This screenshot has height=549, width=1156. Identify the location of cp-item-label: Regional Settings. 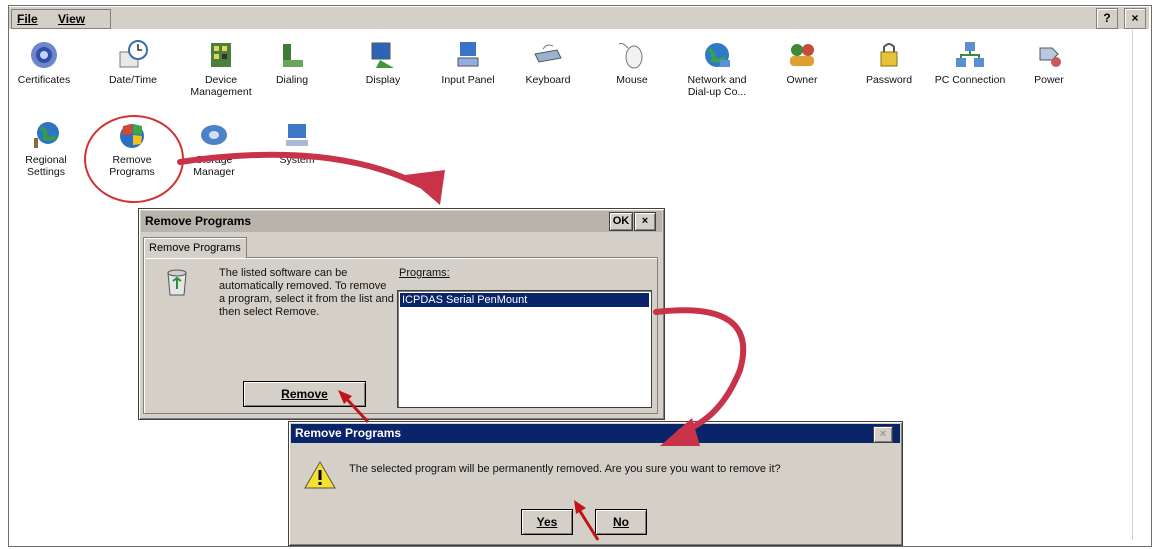
(46, 166).